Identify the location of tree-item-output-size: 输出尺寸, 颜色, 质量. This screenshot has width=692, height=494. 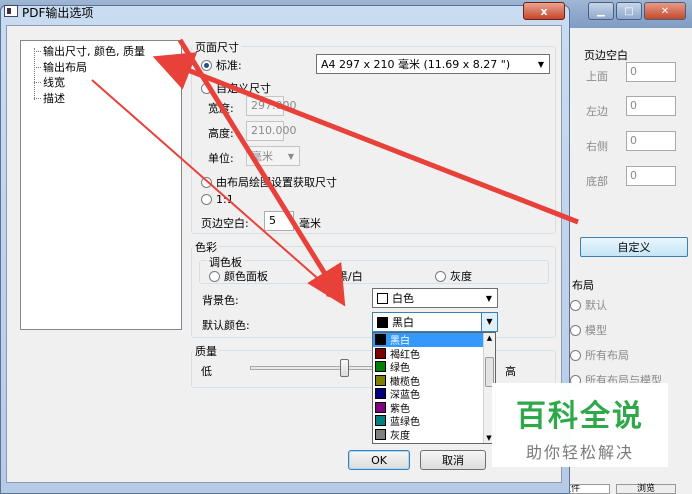
(89, 51).